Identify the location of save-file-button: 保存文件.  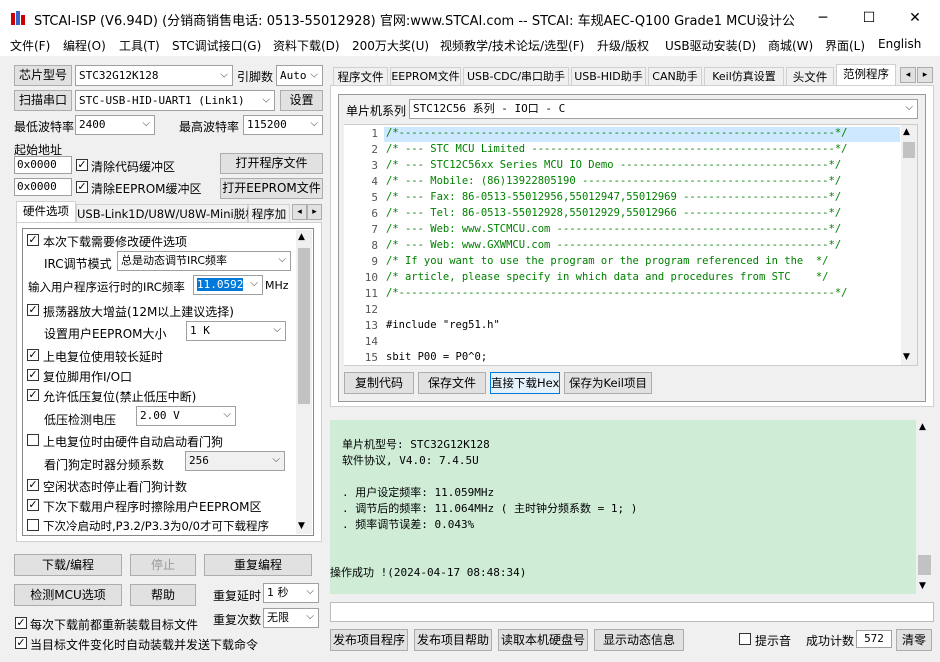
(452, 383).